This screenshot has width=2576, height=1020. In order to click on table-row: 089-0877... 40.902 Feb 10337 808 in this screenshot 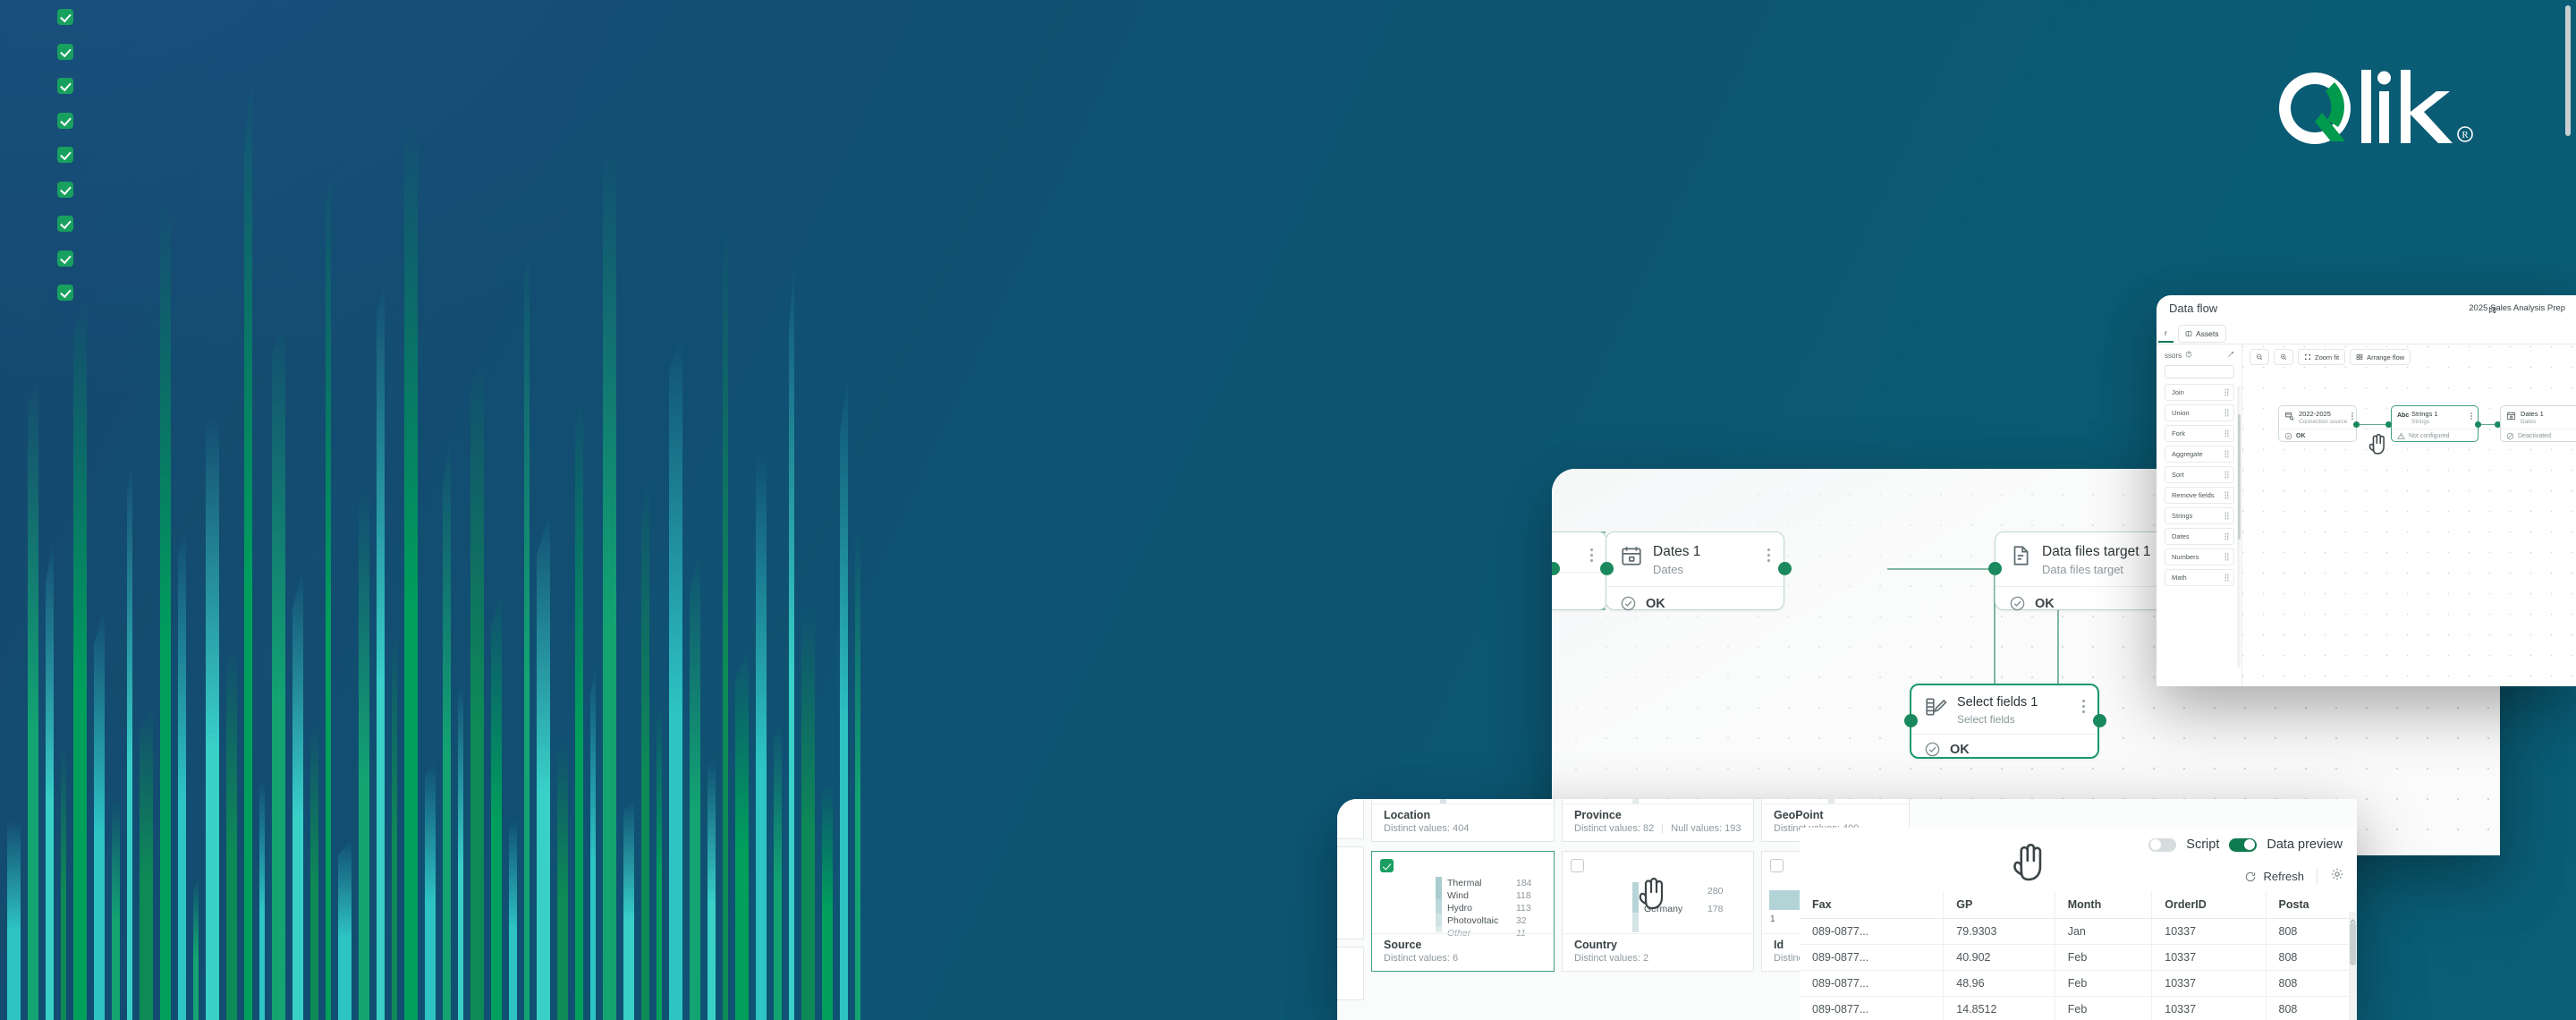, I will do `click(2078, 958)`.